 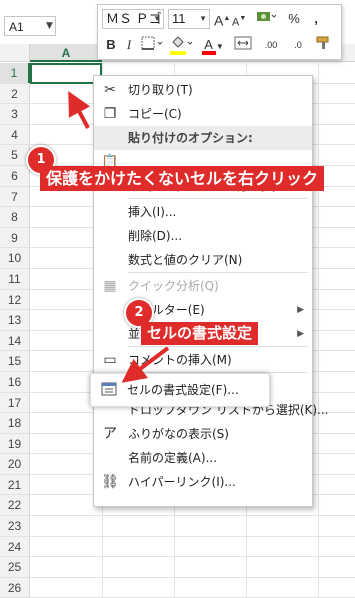 What do you see at coordinates (15, 546) in the screenshot?
I see `row-header: 24` at bounding box center [15, 546].